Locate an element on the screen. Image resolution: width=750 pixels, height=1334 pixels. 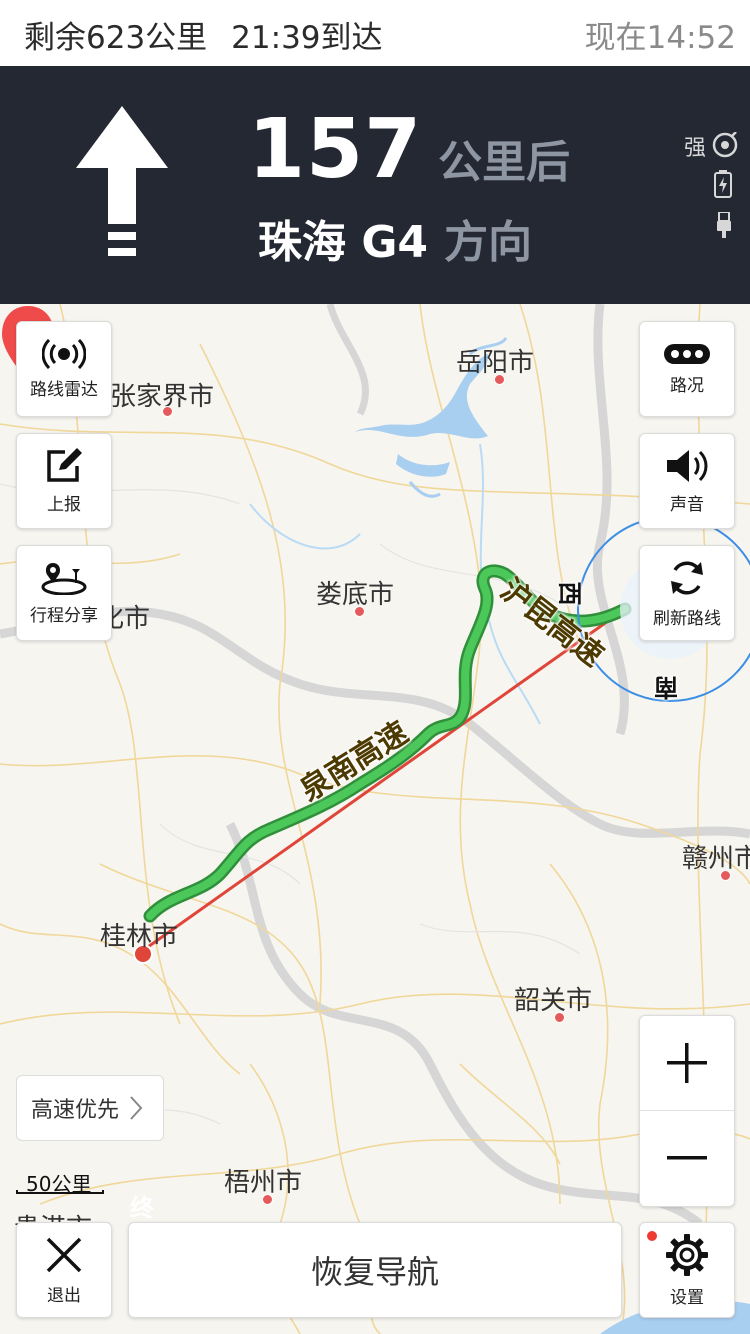
zoom-out-button is located at coordinates (687, 1158).